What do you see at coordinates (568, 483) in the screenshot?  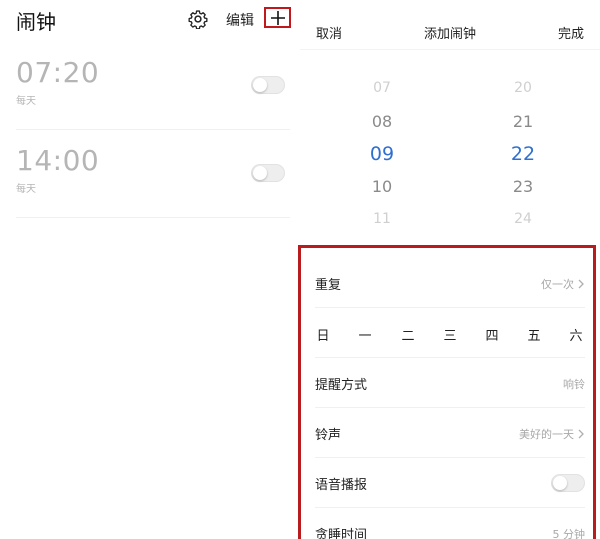 I see `voice-broadcast-toggle` at bounding box center [568, 483].